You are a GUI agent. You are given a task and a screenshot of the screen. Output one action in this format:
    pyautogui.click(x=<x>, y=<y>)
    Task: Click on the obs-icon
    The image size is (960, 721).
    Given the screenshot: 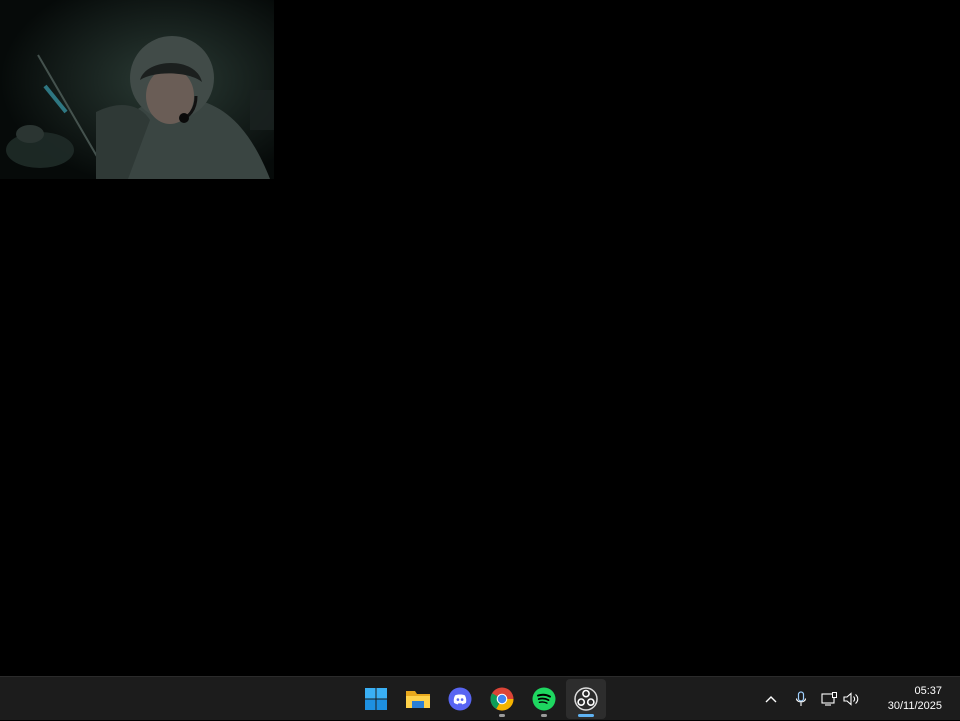 What is the action you would take?
    pyautogui.click(x=586, y=699)
    